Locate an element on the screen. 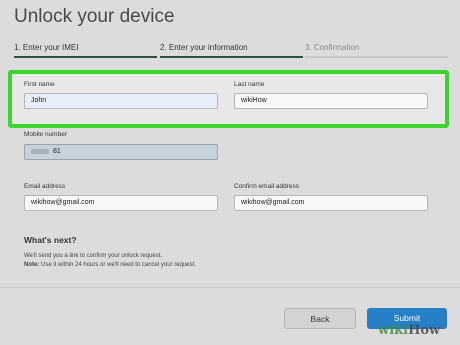 The width and height of the screenshot is (460, 345). mobile-number-label: Mobile number is located at coordinates (45, 134).